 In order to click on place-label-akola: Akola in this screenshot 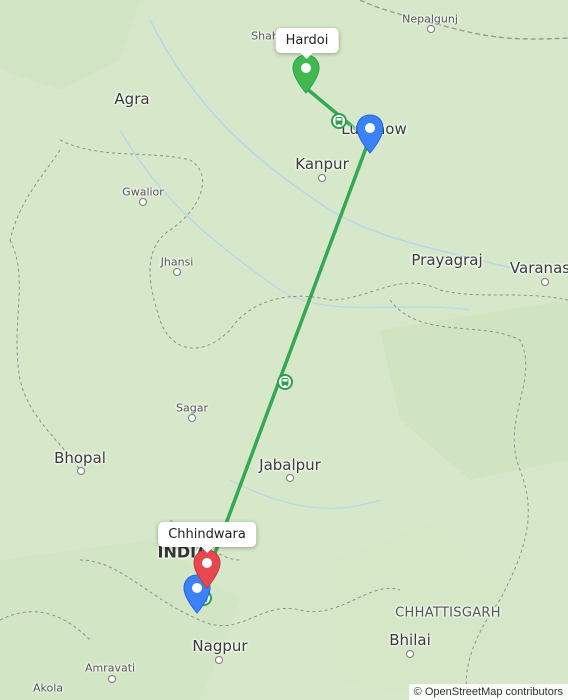, I will do `click(48, 688)`.